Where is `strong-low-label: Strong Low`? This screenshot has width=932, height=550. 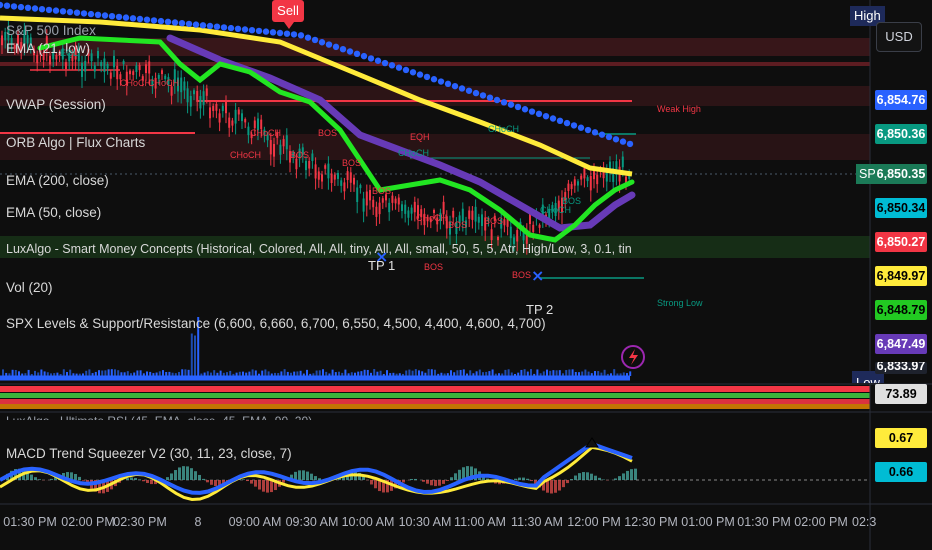 strong-low-label: Strong Low is located at coordinates (680, 303).